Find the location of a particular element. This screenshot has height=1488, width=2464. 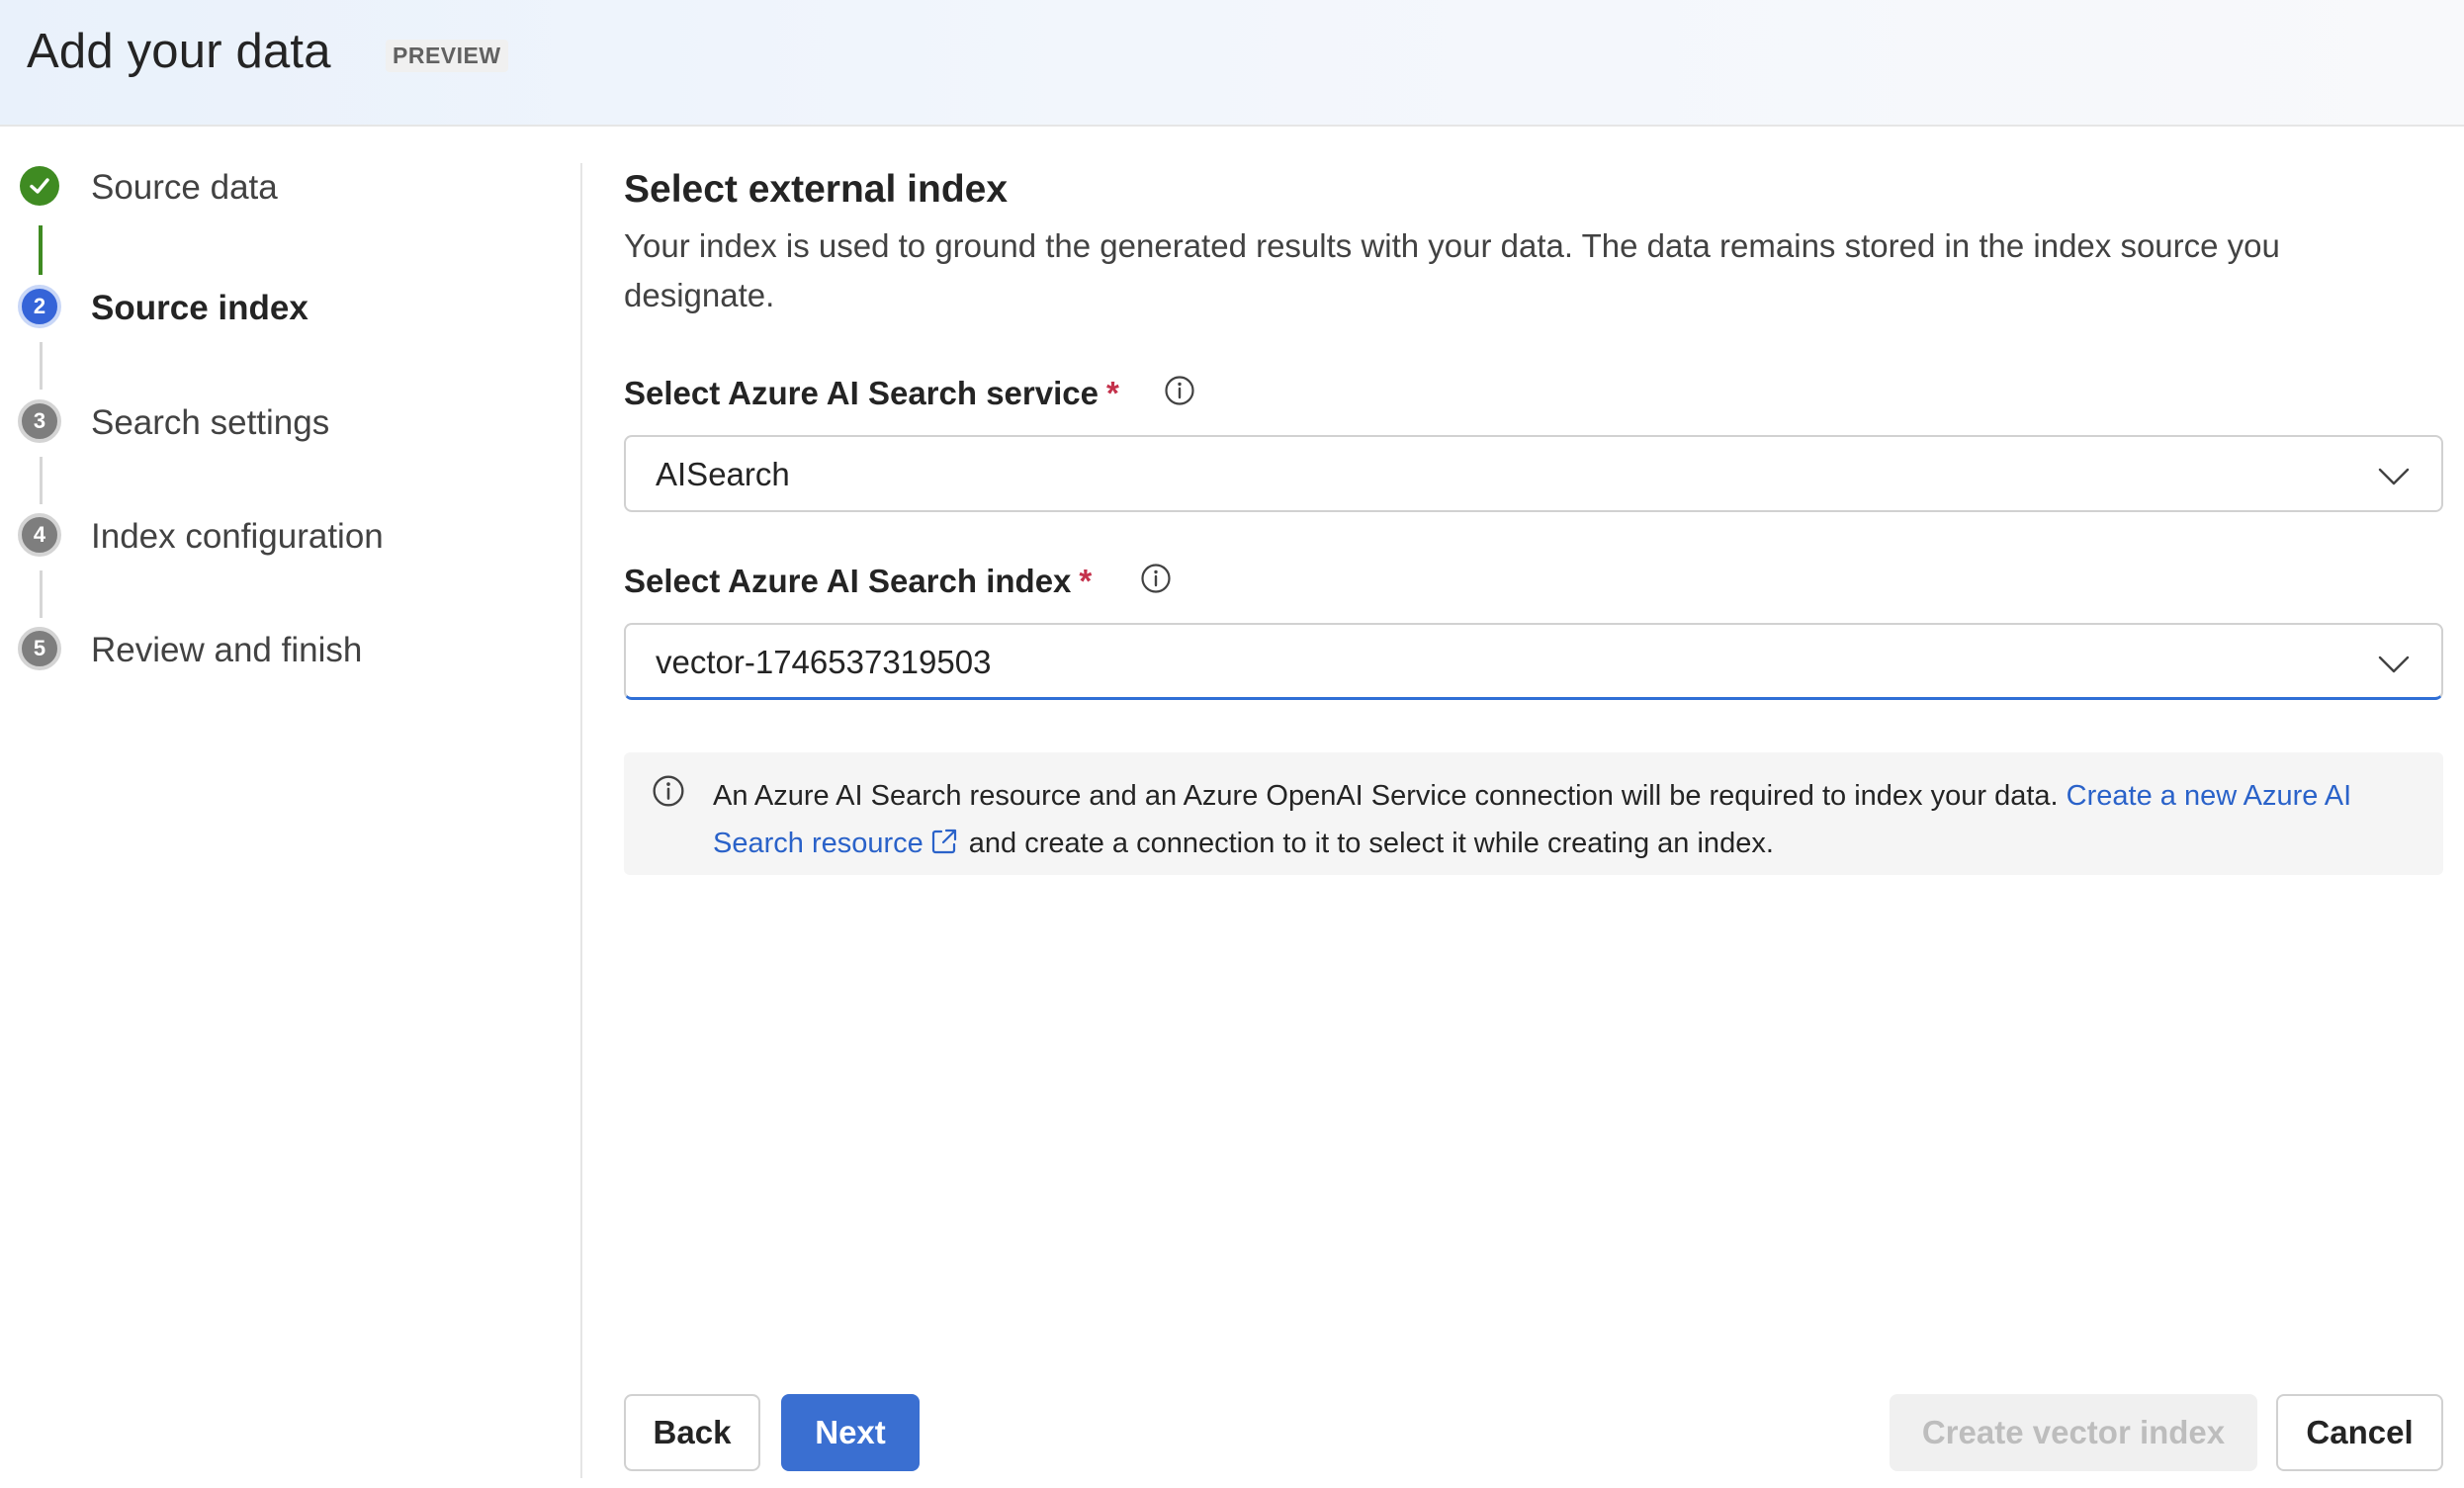

step-label: Source index is located at coordinates (199, 308).